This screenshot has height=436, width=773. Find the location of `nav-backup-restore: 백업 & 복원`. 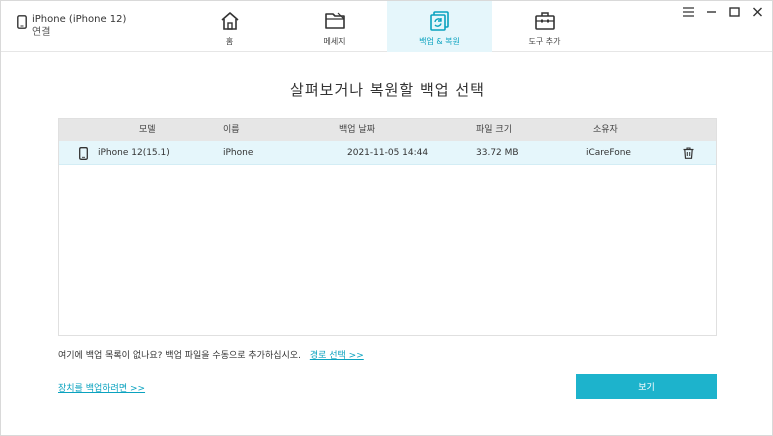

nav-backup-restore: 백업 & 복원 is located at coordinates (439, 26).